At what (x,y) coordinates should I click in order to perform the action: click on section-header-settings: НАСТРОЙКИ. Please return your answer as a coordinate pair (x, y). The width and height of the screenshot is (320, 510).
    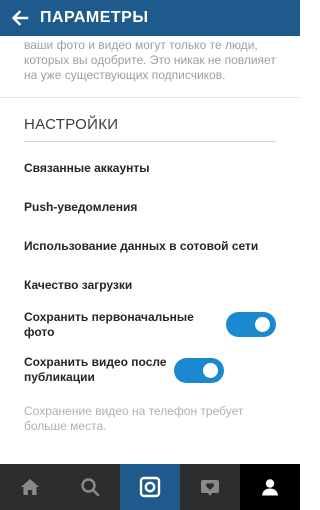
    Looking at the image, I should click on (71, 124).